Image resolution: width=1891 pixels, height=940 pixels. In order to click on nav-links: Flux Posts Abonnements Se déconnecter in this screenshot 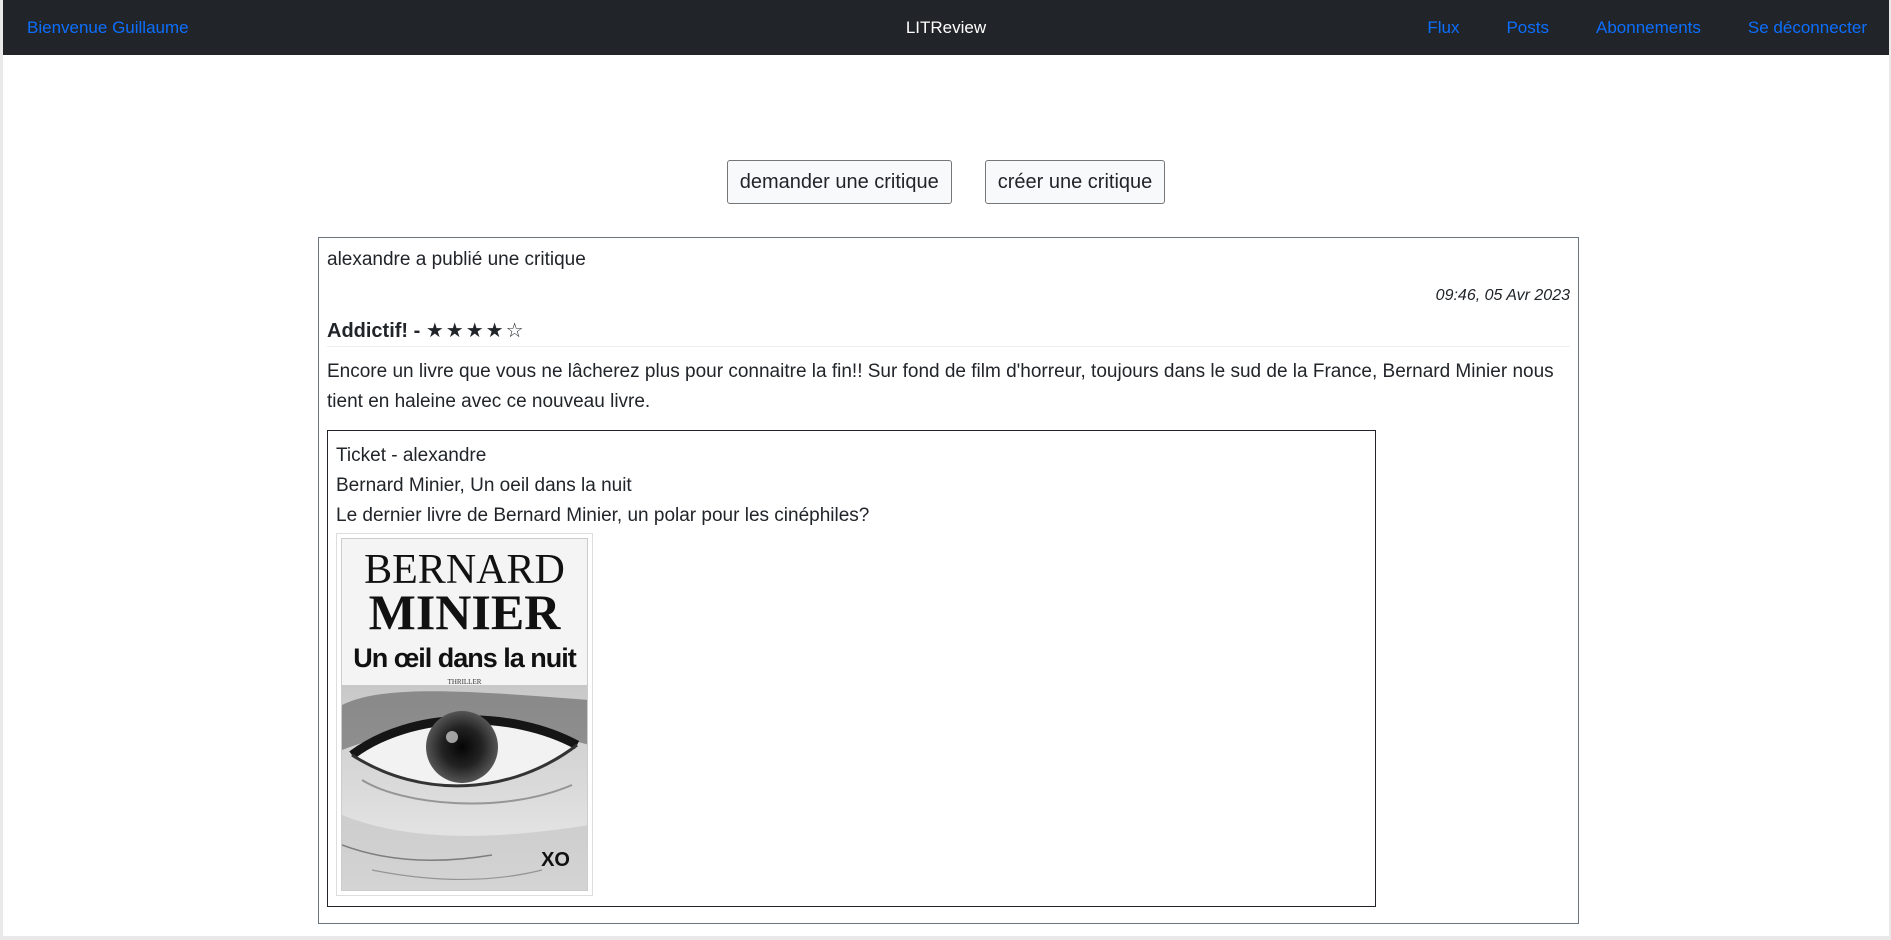, I will do `click(1647, 28)`.